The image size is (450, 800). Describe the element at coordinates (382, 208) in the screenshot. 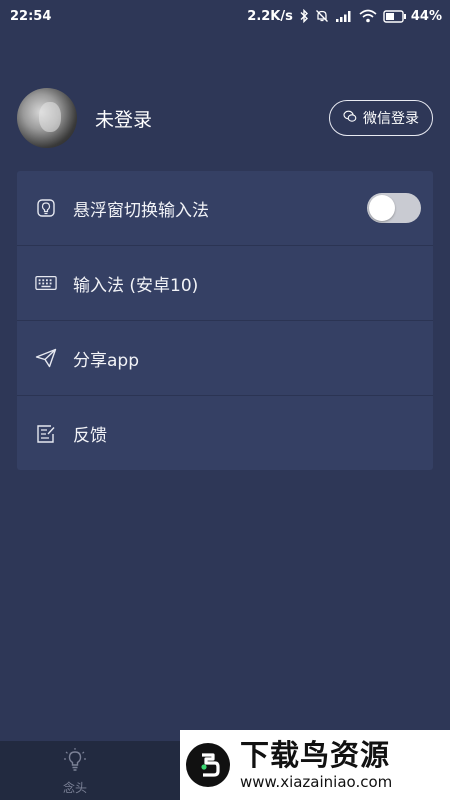

I see `toggle-knob` at that location.